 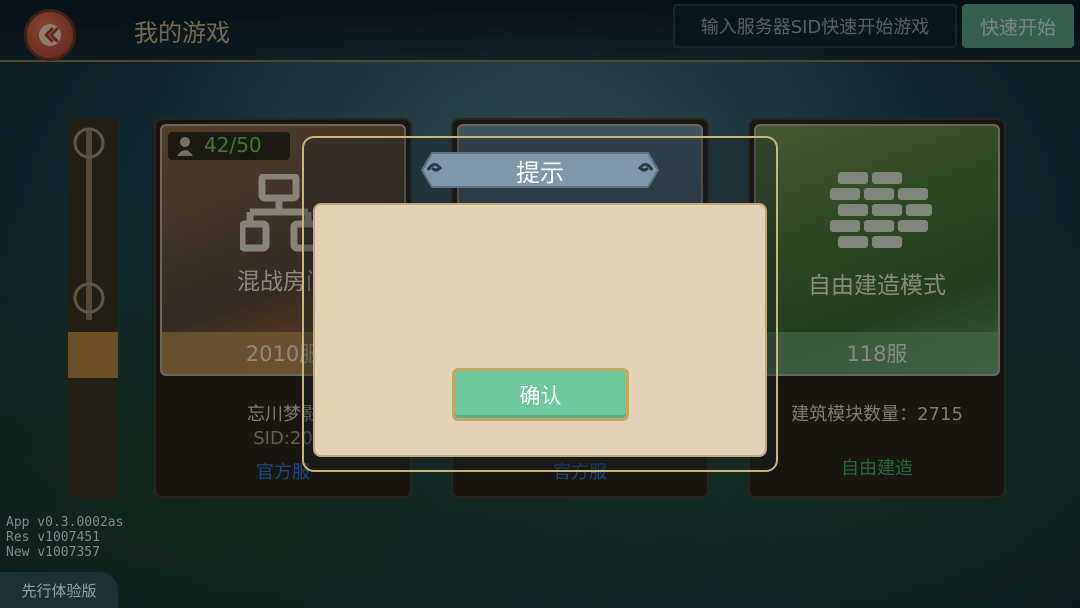 What do you see at coordinates (65, 522) in the screenshot?
I see `app-version: App v0.3.0002as` at bounding box center [65, 522].